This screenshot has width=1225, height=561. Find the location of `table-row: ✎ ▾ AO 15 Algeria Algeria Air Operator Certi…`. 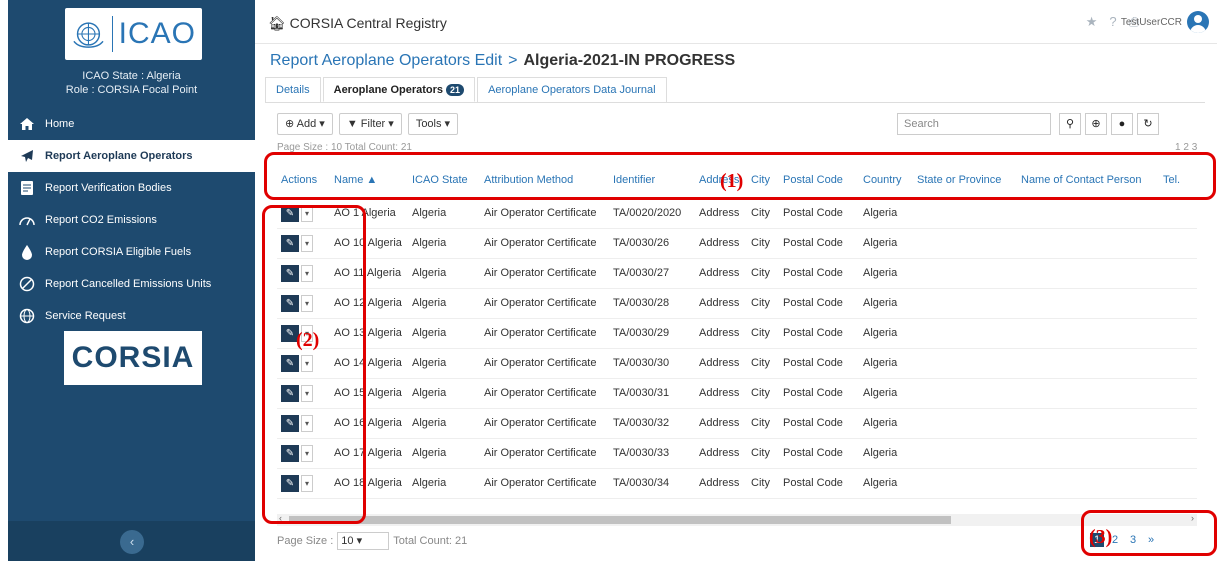

table-row: ✎ ▾ AO 15 Algeria Algeria Air Operator Certi… is located at coordinates (737, 393).